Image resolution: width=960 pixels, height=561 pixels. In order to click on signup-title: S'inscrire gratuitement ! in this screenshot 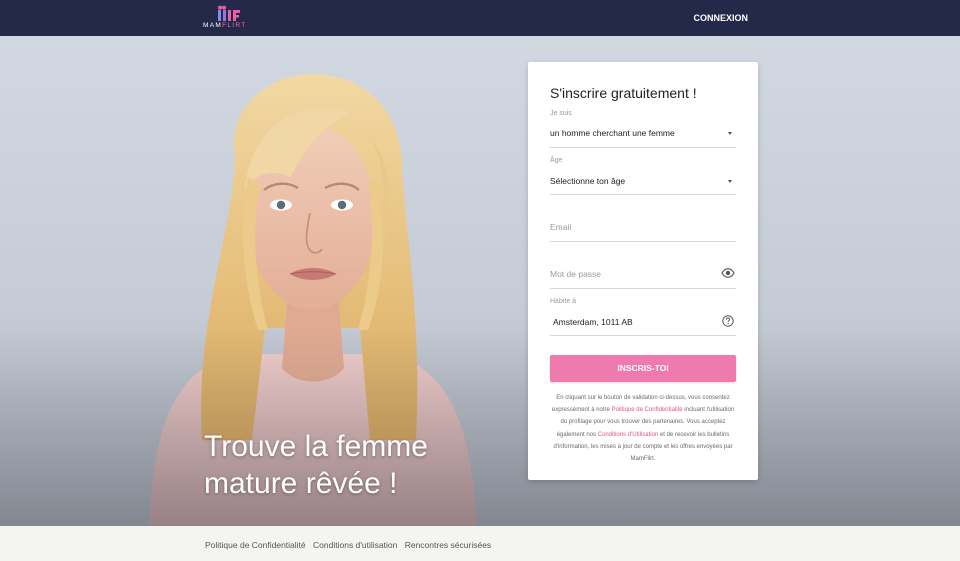, I will do `click(623, 93)`.